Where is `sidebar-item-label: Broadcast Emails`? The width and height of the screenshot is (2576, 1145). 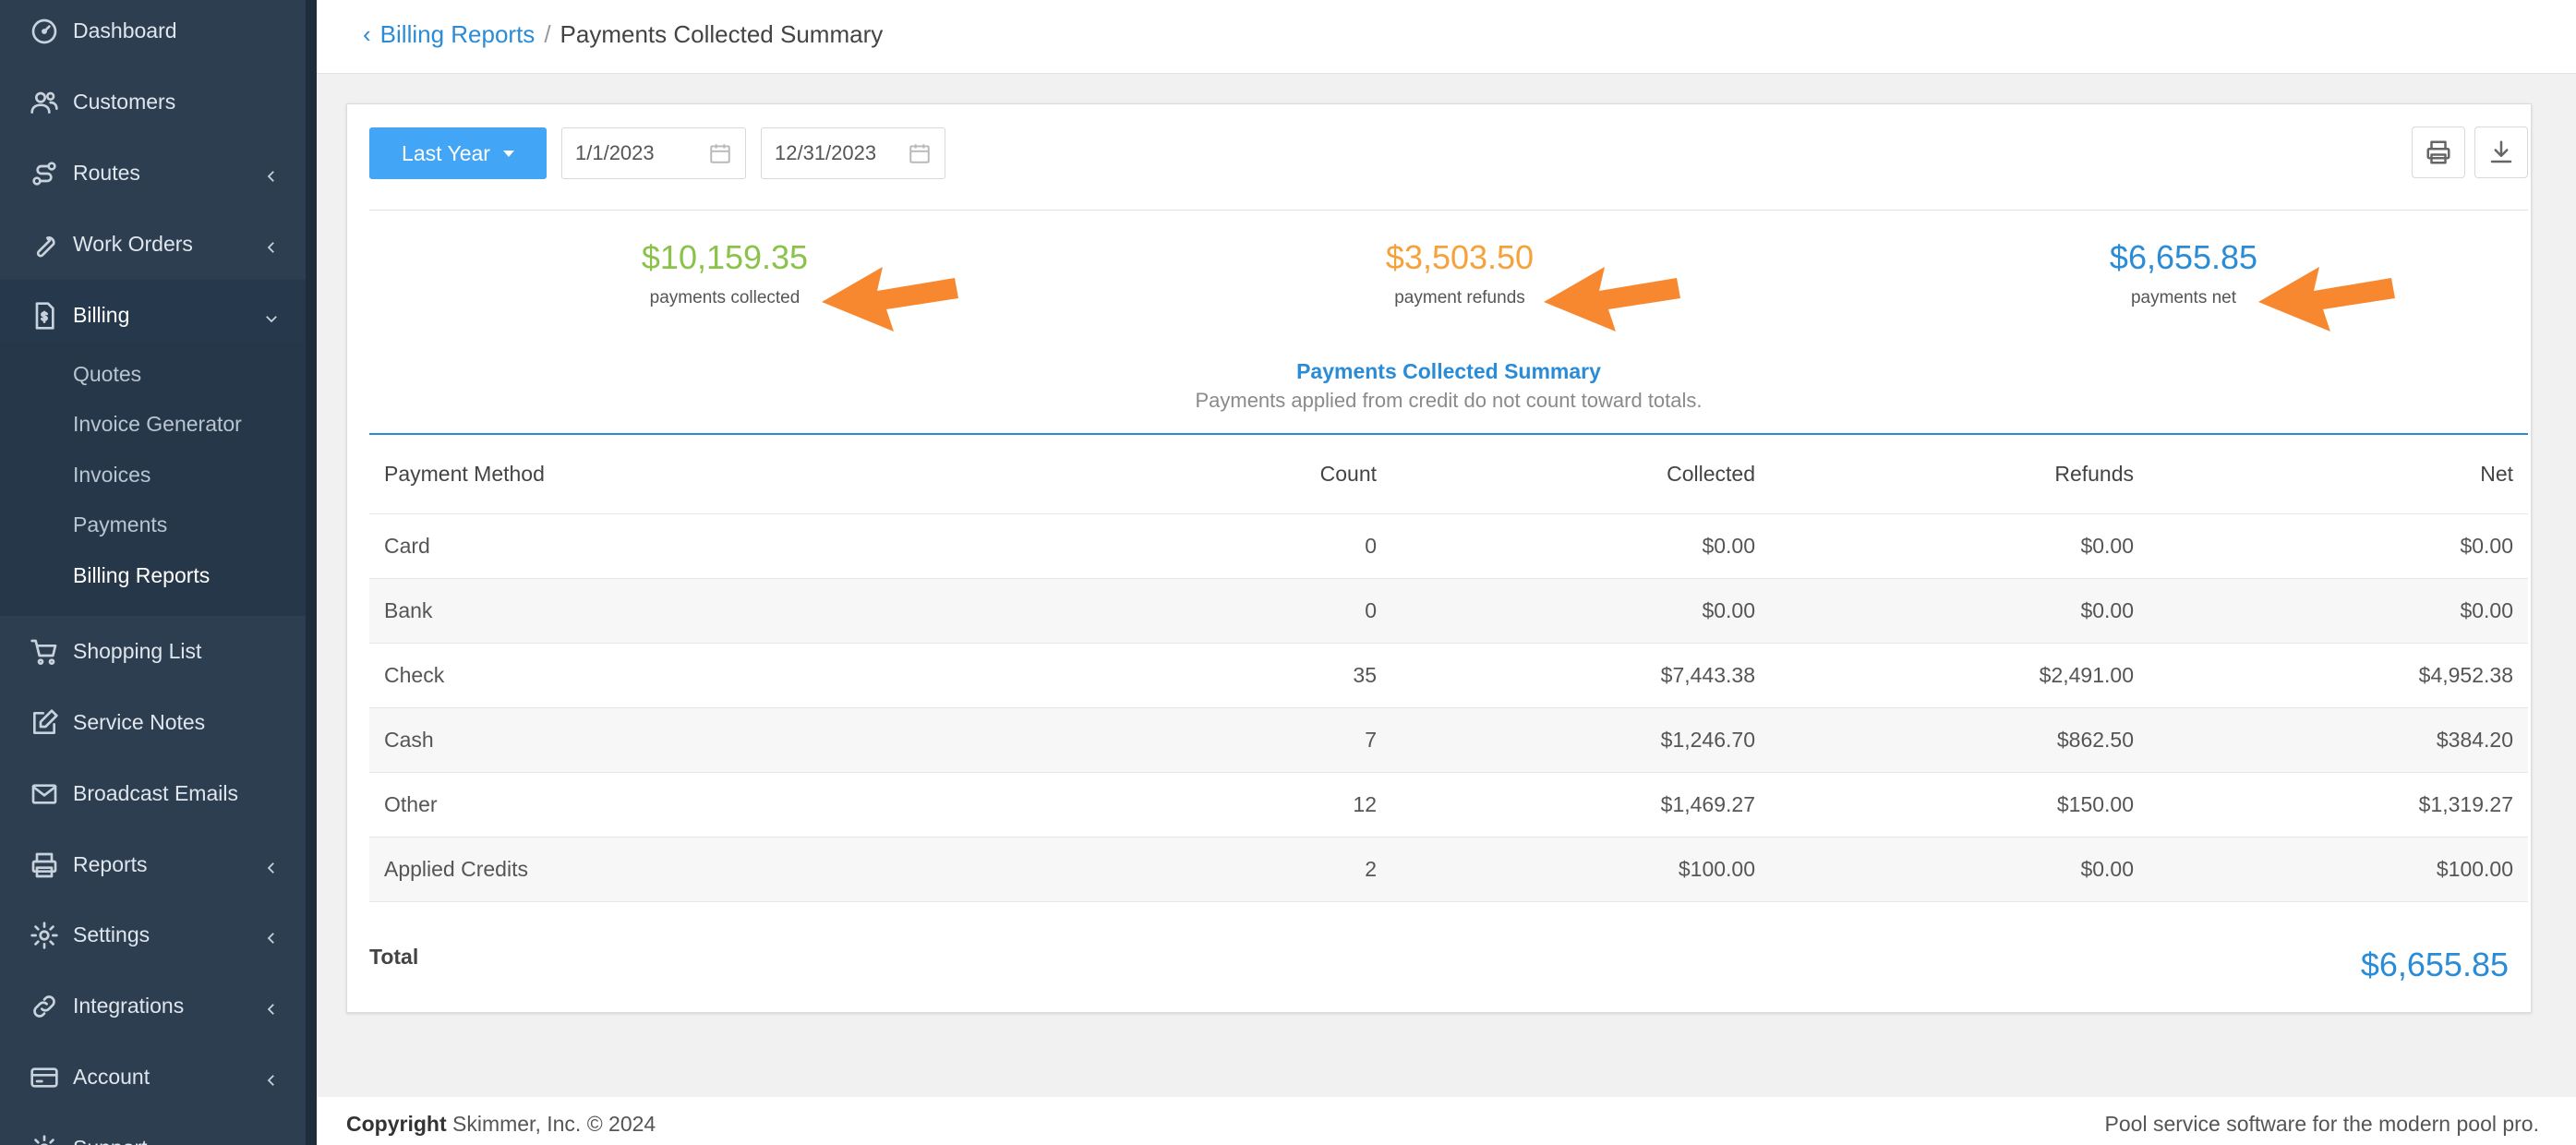
sidebar-item-label: Broadcast Emails is located at coordinates (155, 793).